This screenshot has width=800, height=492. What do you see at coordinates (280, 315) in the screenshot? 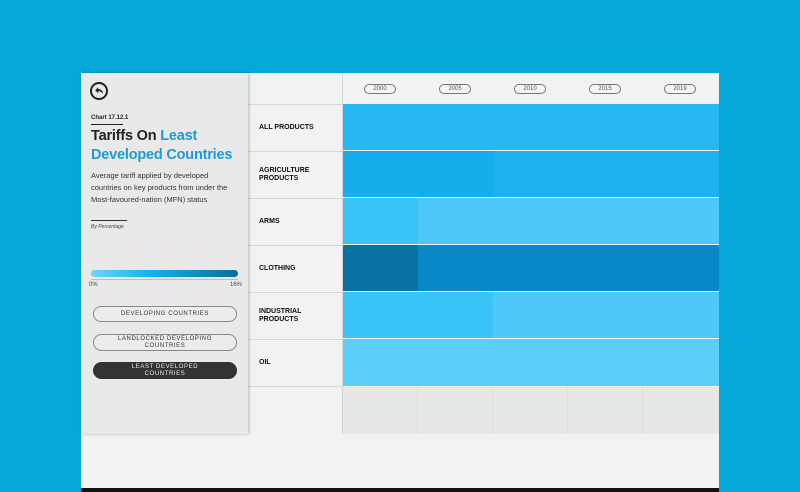
I see `row-label-industrial-products: INDUSTRIAL PRODUCTS` at bounding box center [280, 315].